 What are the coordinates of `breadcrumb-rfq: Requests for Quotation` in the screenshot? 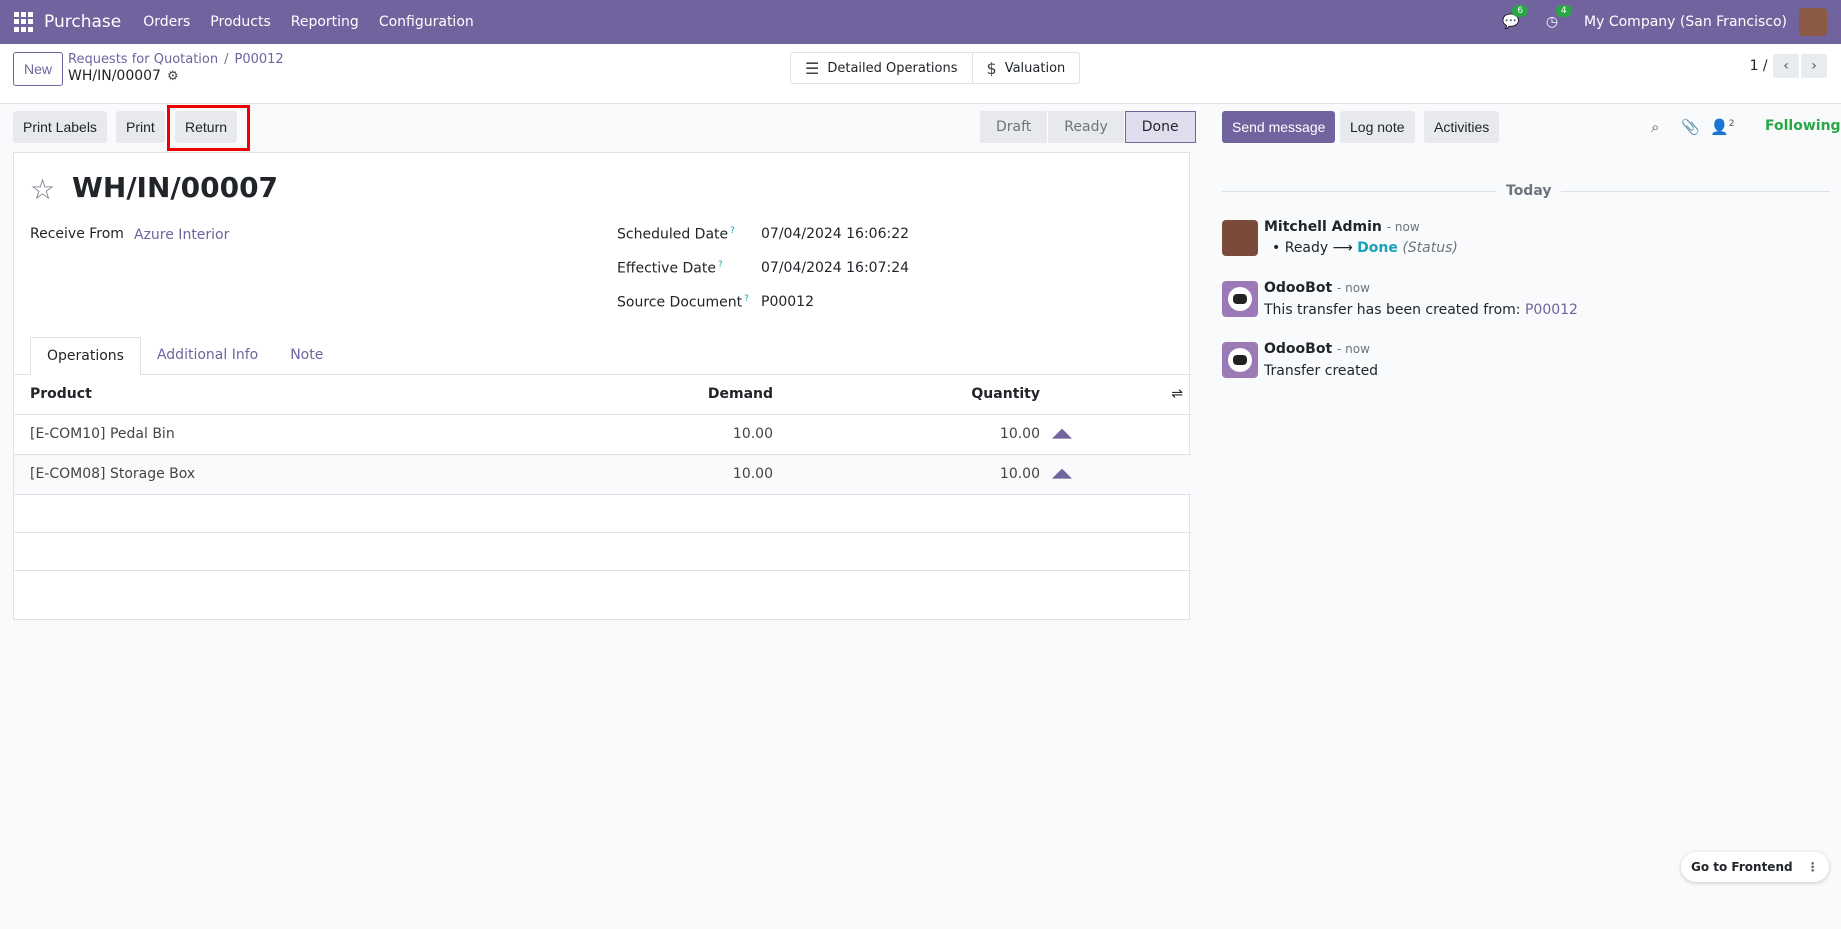 It's located at (143, 59).